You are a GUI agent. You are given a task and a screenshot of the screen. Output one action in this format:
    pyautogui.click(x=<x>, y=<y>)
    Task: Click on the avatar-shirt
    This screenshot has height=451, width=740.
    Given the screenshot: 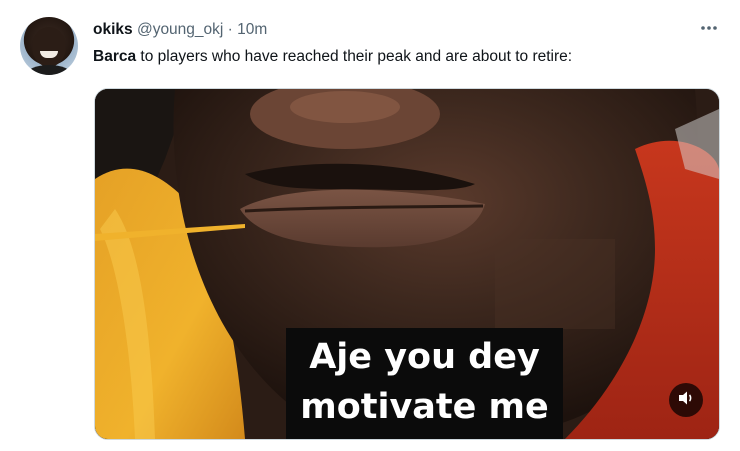 What is the action you would take?
    pyautogui.click(x=49, y=70)
    